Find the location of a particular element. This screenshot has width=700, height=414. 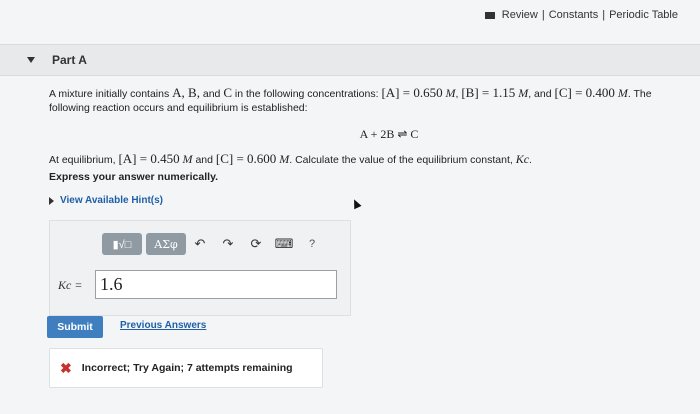

previous-answers-link: Previous Answers is located at coordinates (163, 325).